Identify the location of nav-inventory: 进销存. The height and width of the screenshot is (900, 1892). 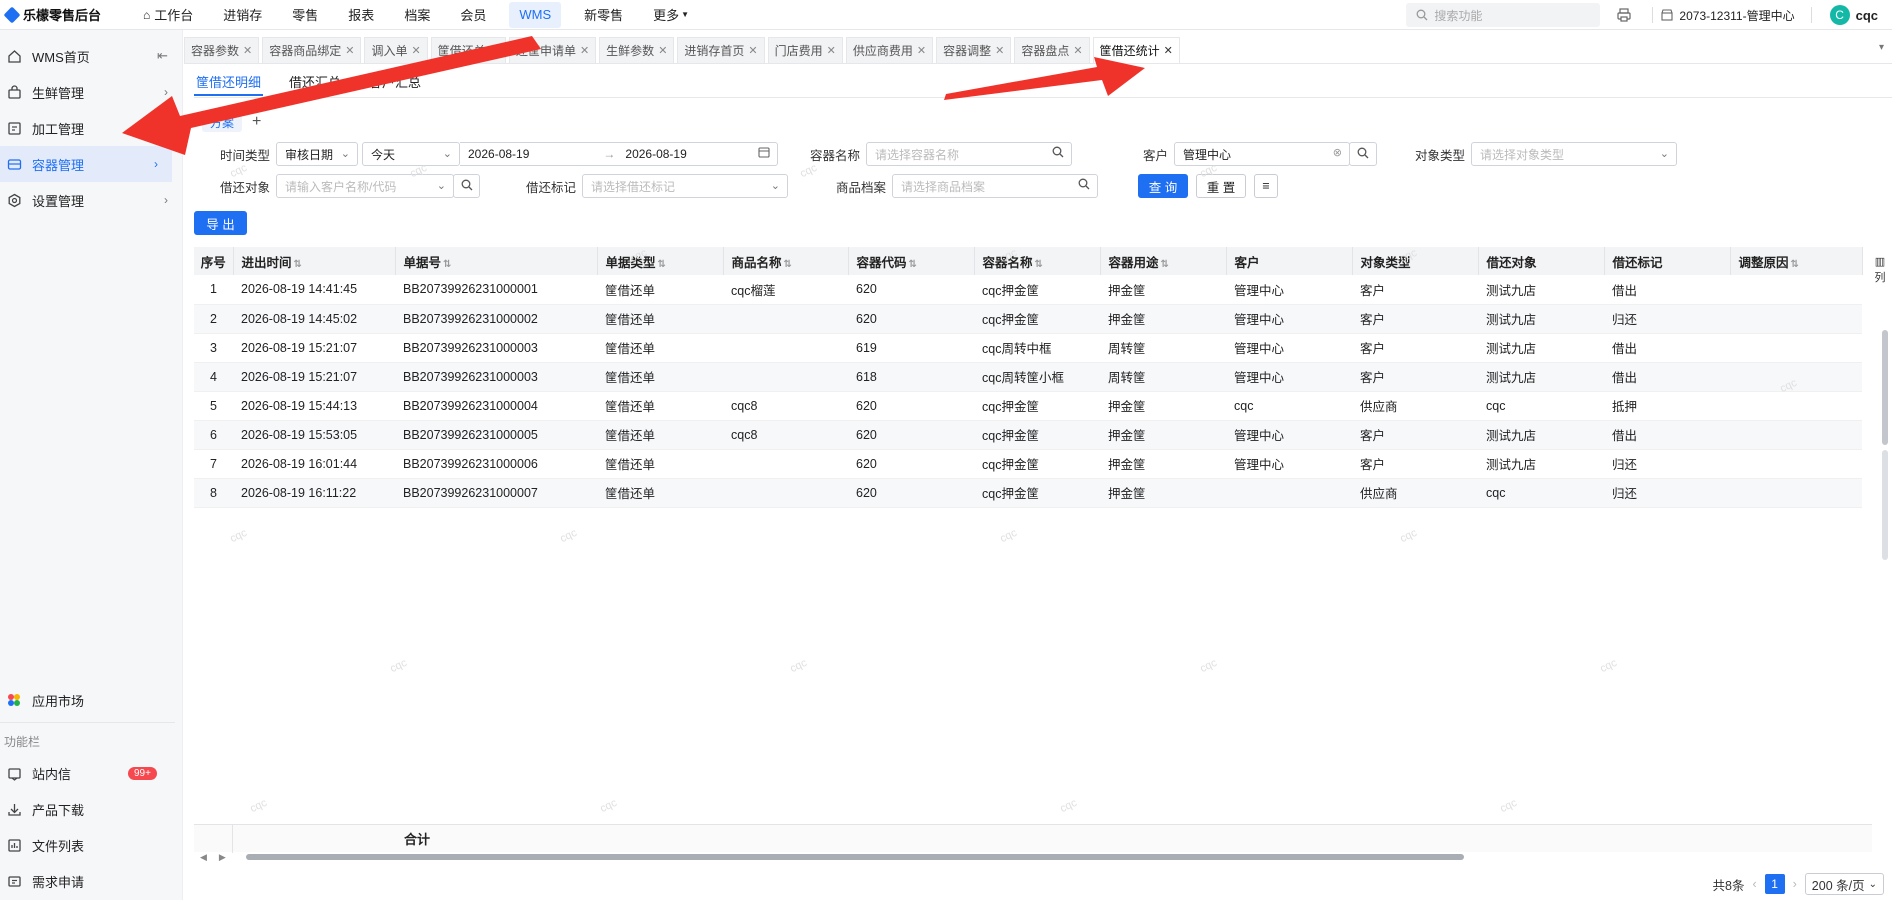
(242, 15).